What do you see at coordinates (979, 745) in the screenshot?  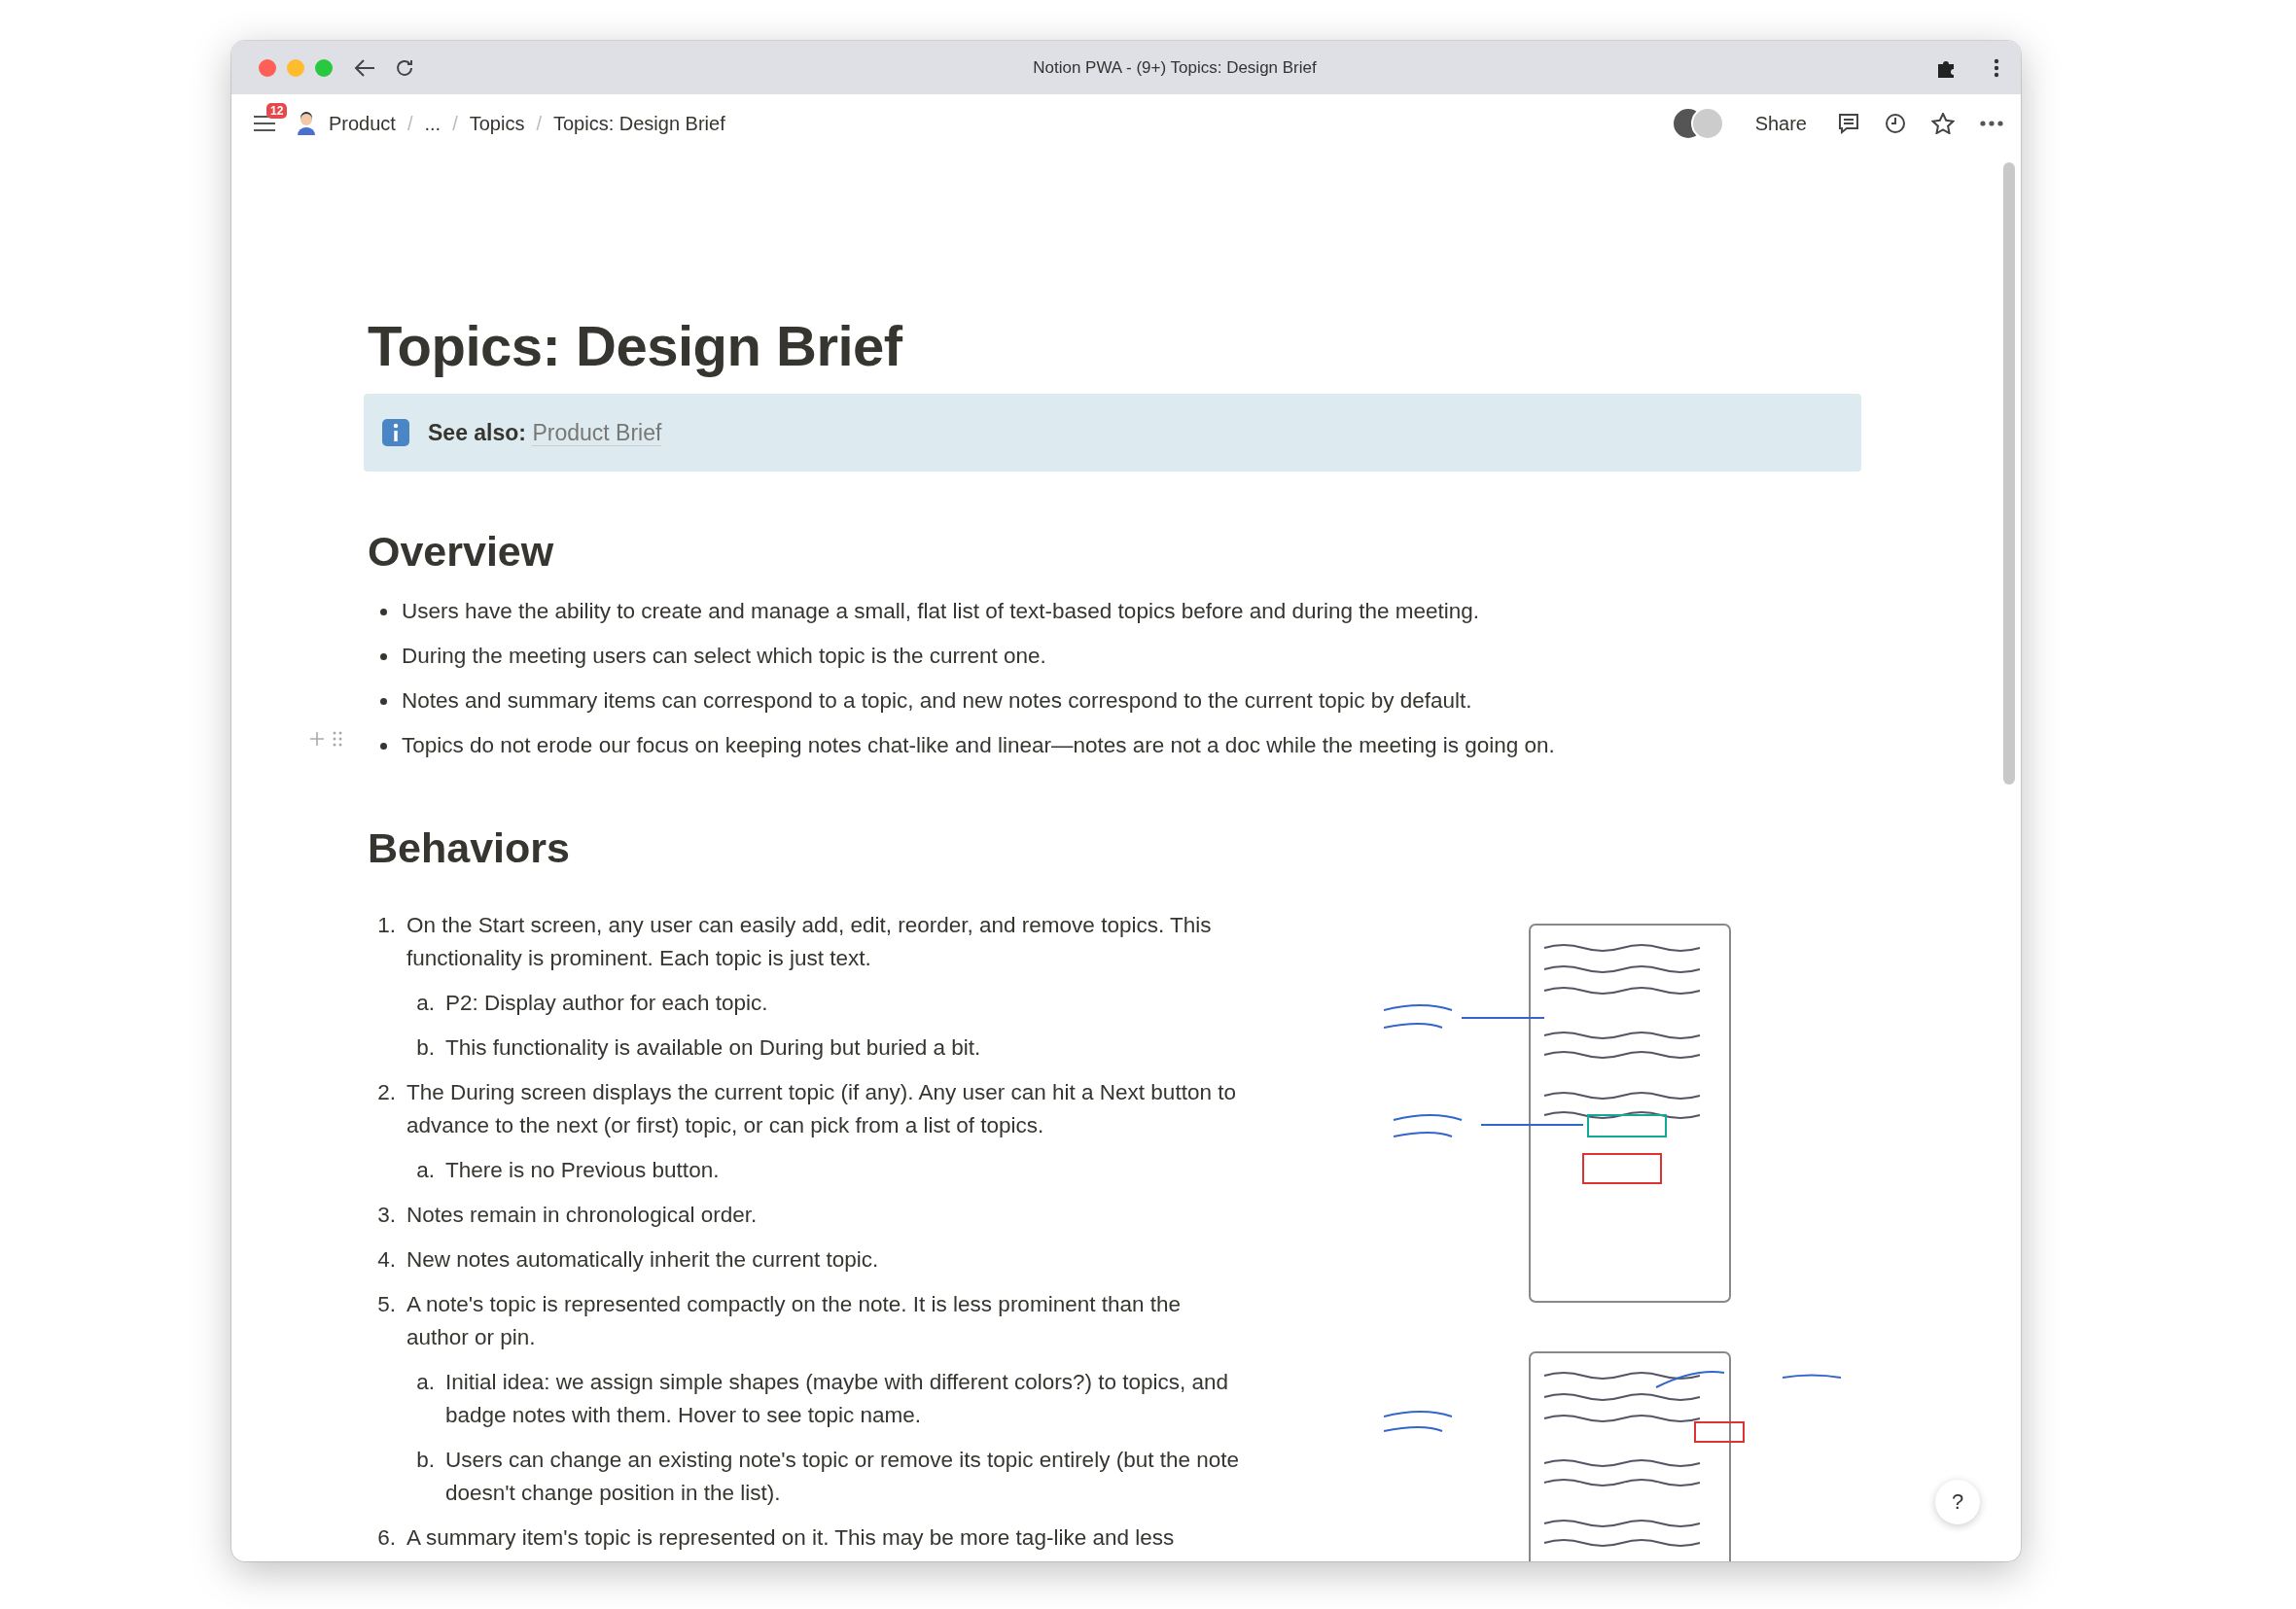 I see `list-item-text: Topics do not erode our focus on keeping notes chat-like and linear—notes are not a doc while the meeting is going on.` at bounding box center [979, 745].